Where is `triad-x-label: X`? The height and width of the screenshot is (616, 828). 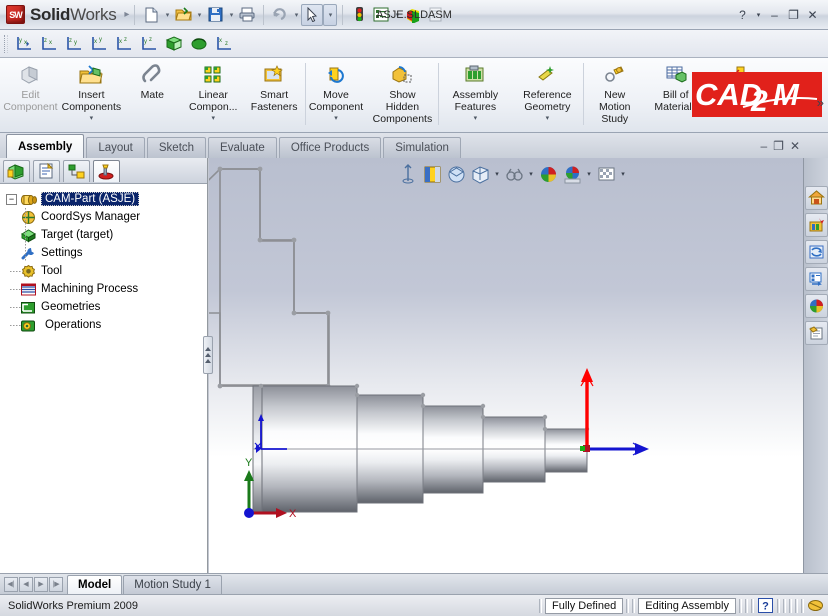
triad-x-label: X is located at coordinates (293, 514).